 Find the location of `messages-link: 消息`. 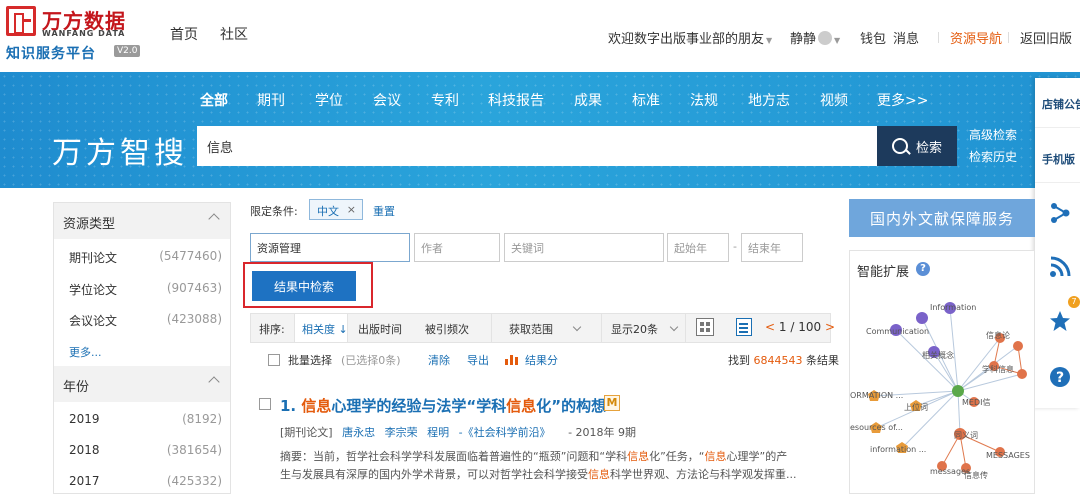

messages-link: 消息 is located at coordinates (906, 37).